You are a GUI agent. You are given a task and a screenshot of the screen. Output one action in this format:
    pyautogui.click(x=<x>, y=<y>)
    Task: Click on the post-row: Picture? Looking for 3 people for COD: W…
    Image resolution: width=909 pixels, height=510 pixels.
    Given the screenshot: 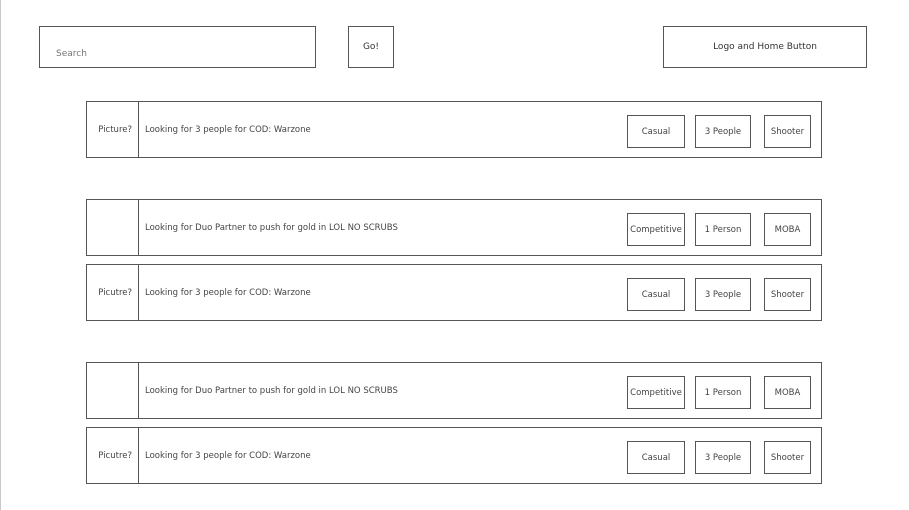 What is the action you would take?
    pyautogui.click(x=454, y=129)
    